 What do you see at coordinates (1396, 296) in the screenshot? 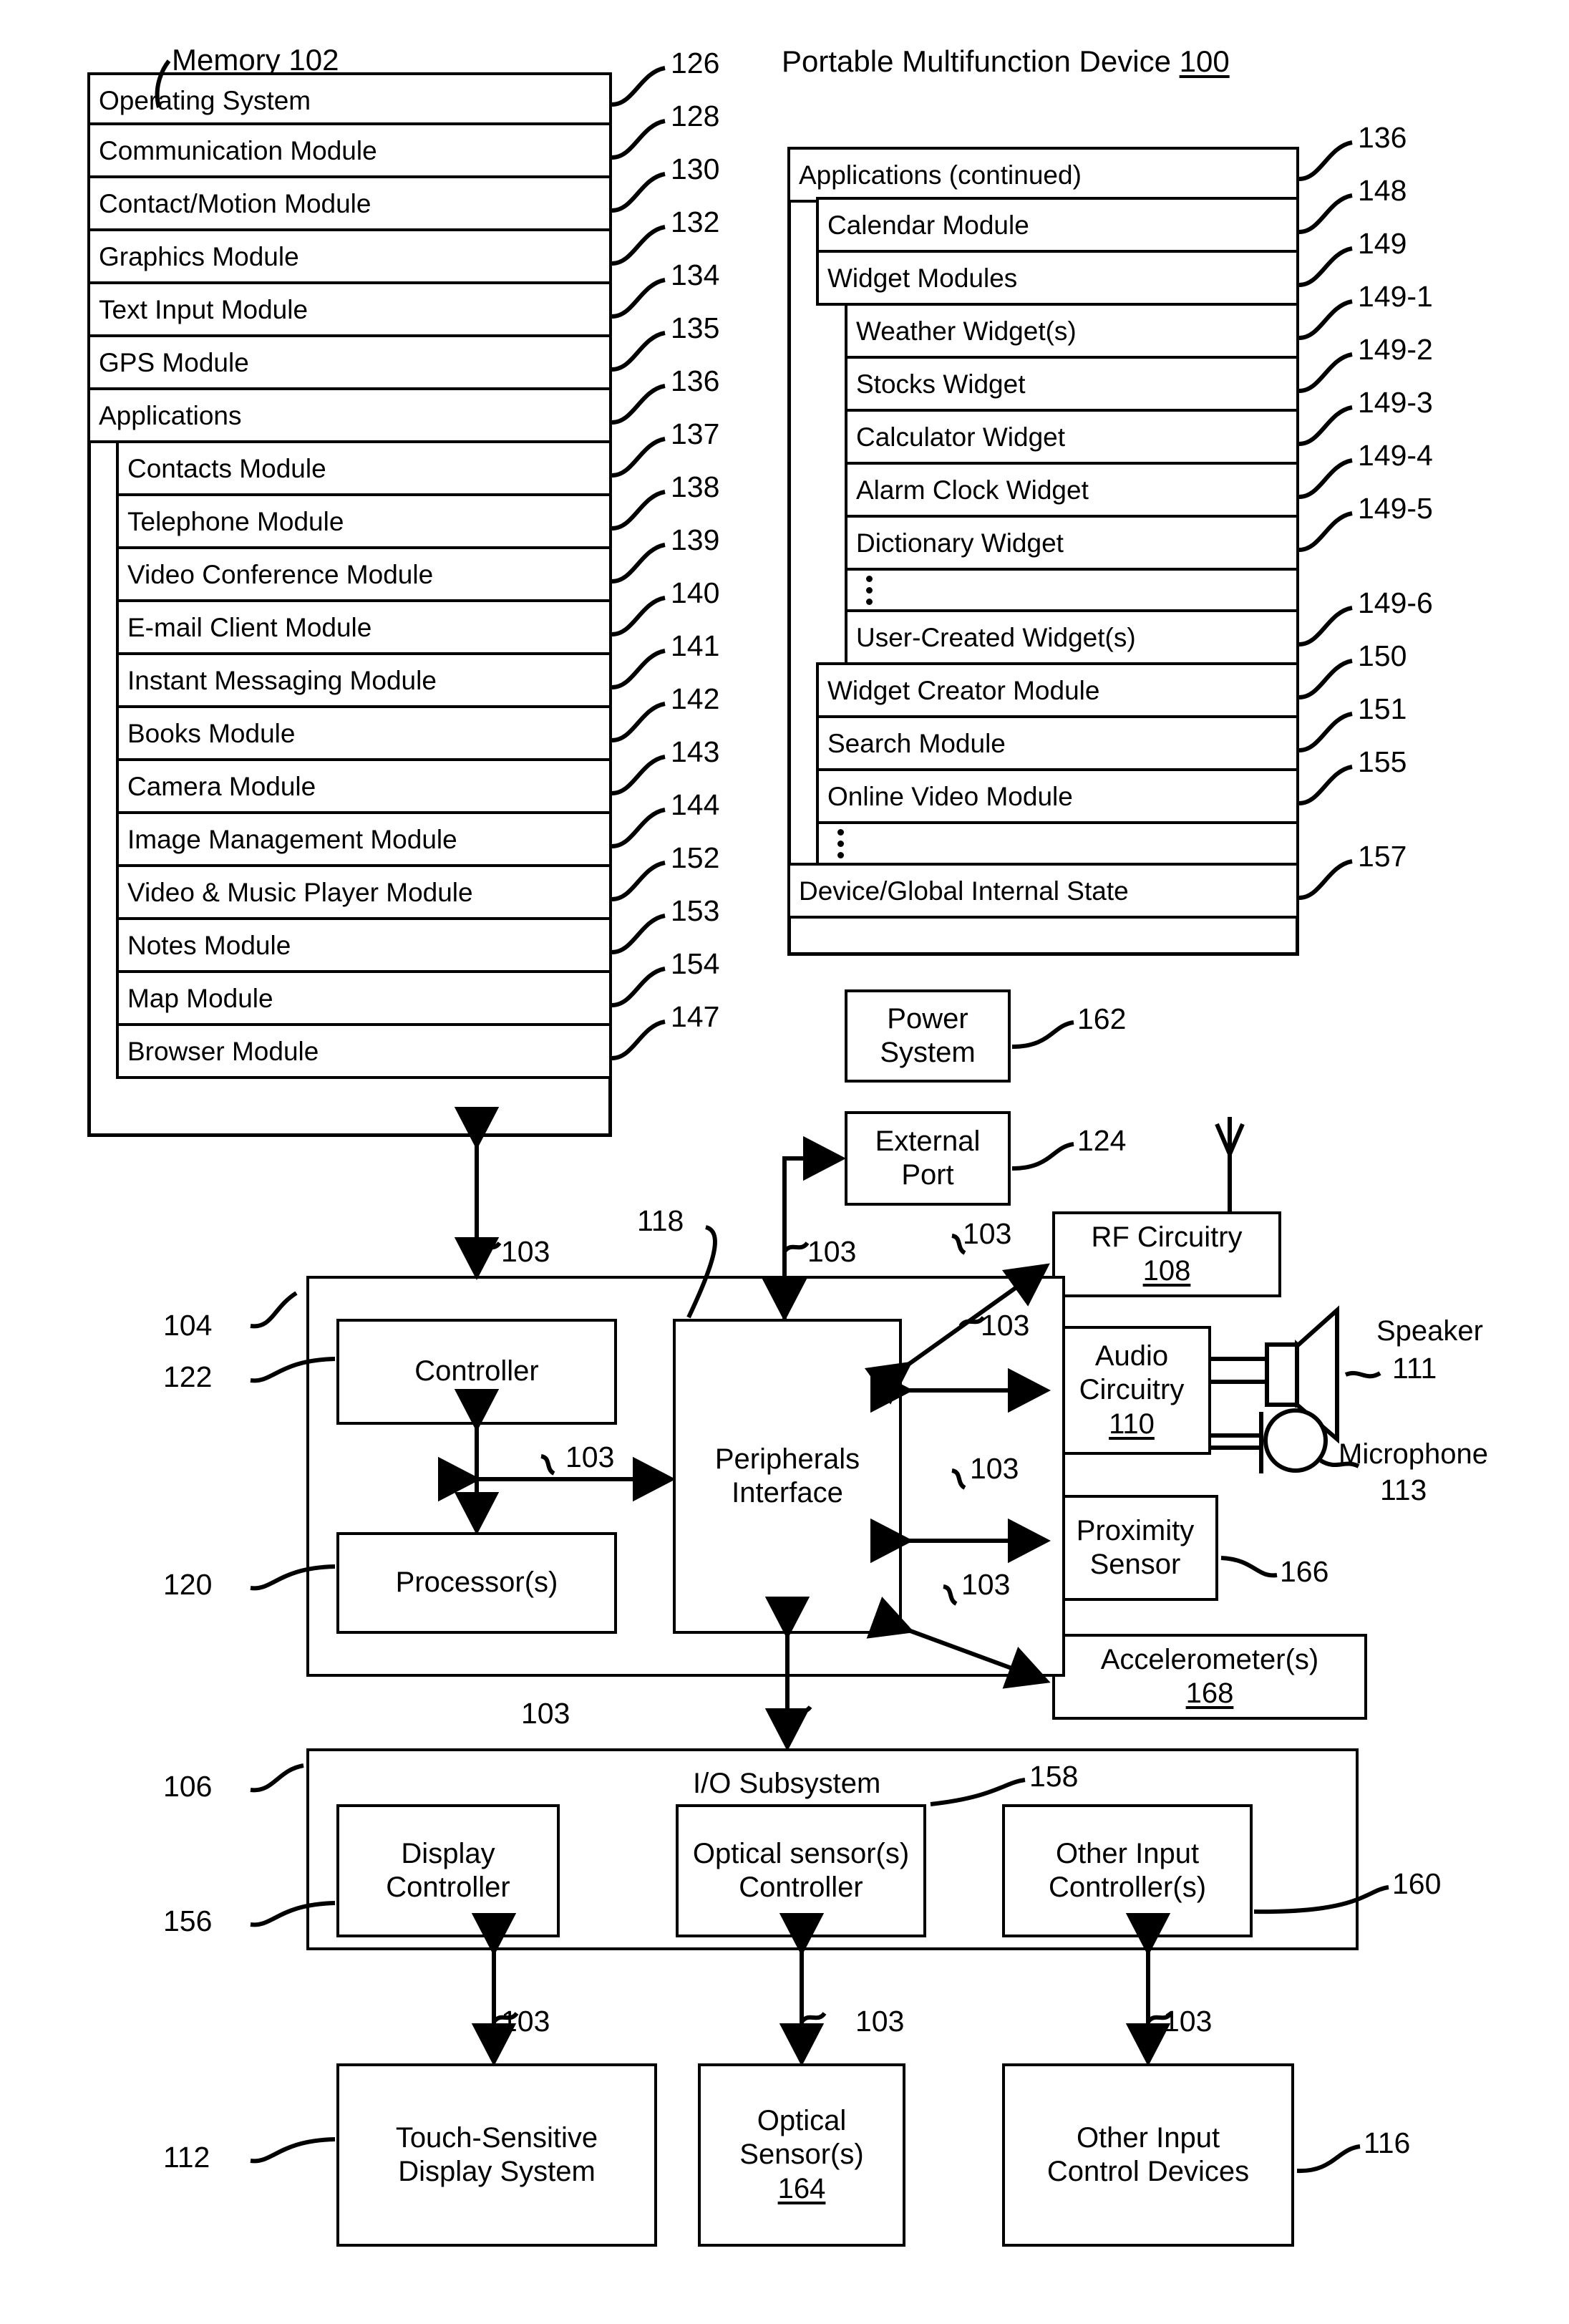
I see `ref-149-1: 149-1` at bounding box center [1396, 296].